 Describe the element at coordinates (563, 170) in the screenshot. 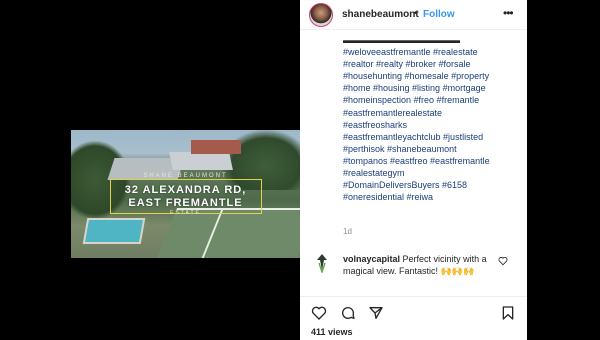

I see `backdrop-right` at that location.